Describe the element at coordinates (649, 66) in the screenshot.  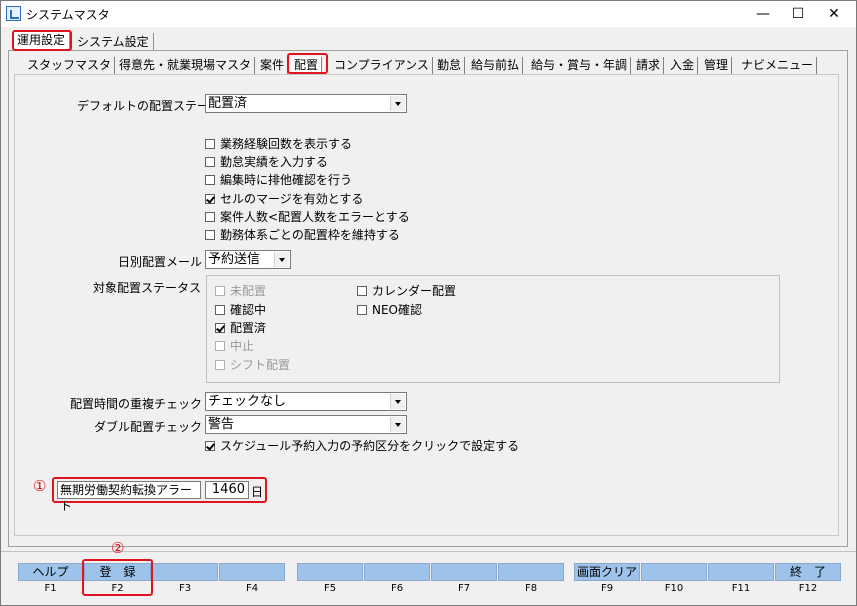
I see `tab-billing: 請求` at that location.